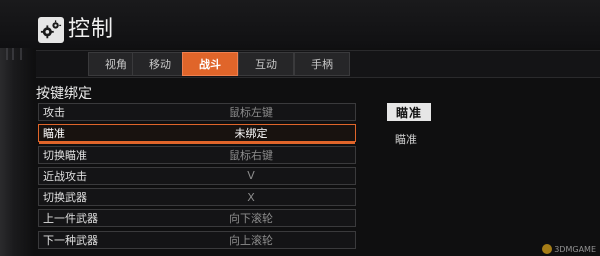 The height and width of the screenshot is (256, 600). Describe the element at coordinates (54, 112) in the screenshot. I see `action-label: 攻击` at that location.